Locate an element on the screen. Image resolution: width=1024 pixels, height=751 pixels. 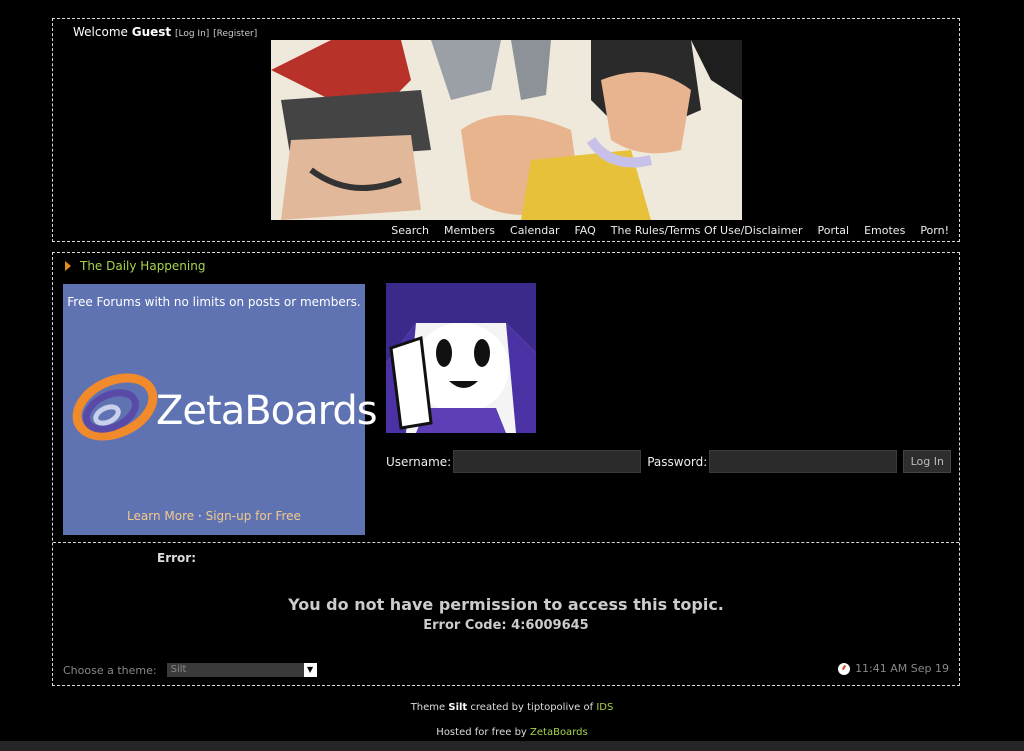
login-link: [Log In] is located at coordinates (192, 34).